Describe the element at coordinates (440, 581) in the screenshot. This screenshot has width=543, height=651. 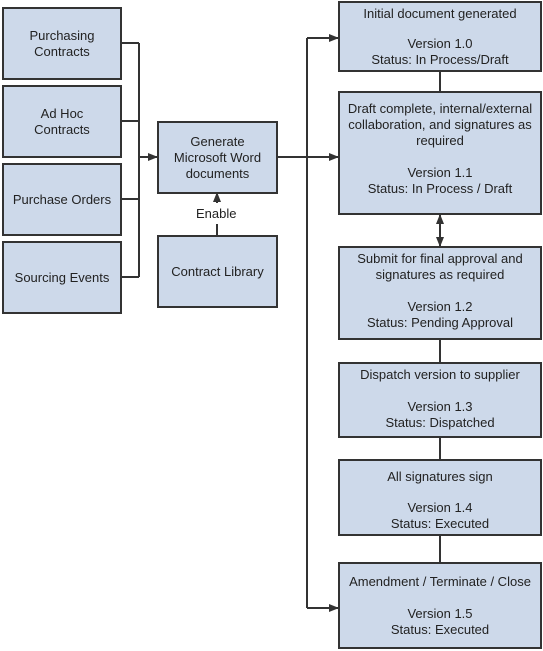
I see `stage-title: Amendment / Terminate / Close` at that location.